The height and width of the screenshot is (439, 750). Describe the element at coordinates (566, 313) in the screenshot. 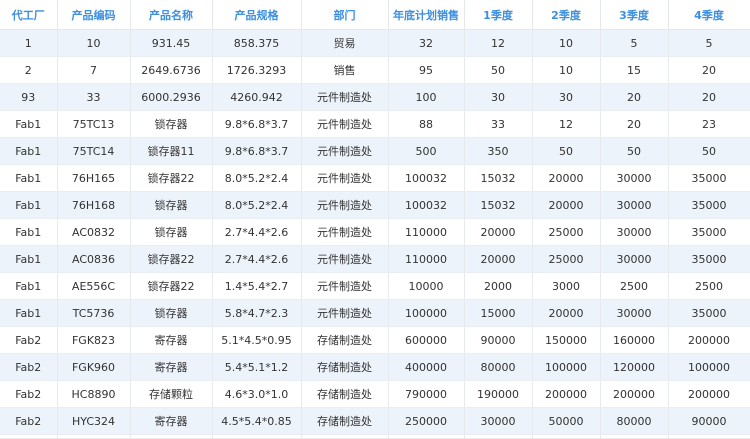

I see `cell-q2: 20000` at that location.